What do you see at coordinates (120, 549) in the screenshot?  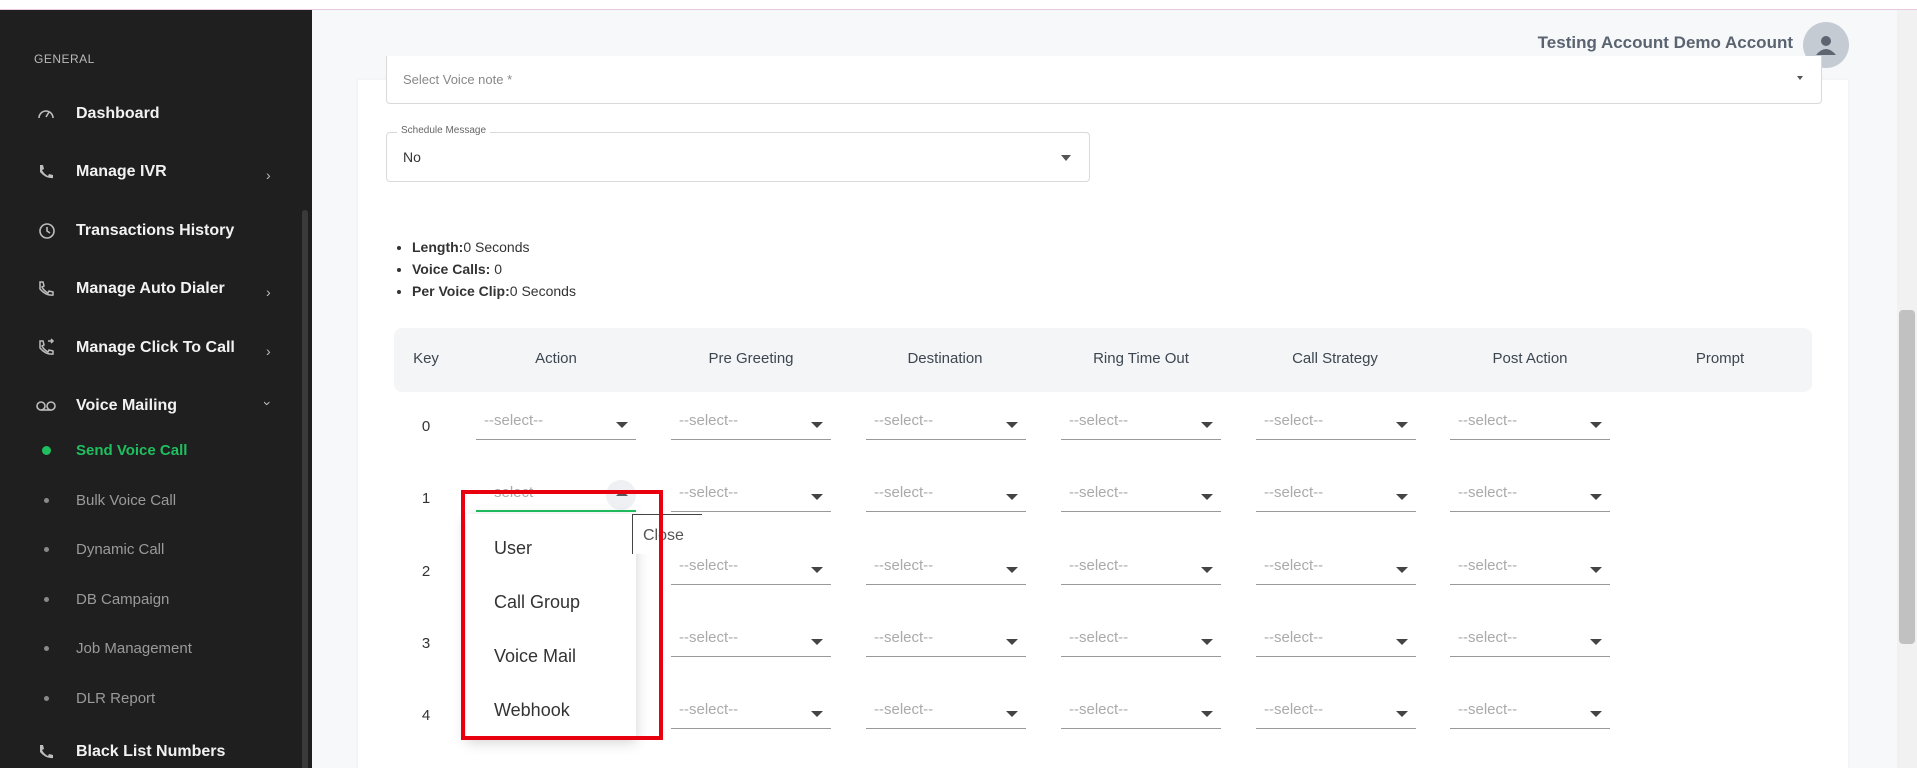 I see `sidebar-subitem-label: Dynamic Call` at bounding box center [120, 549].